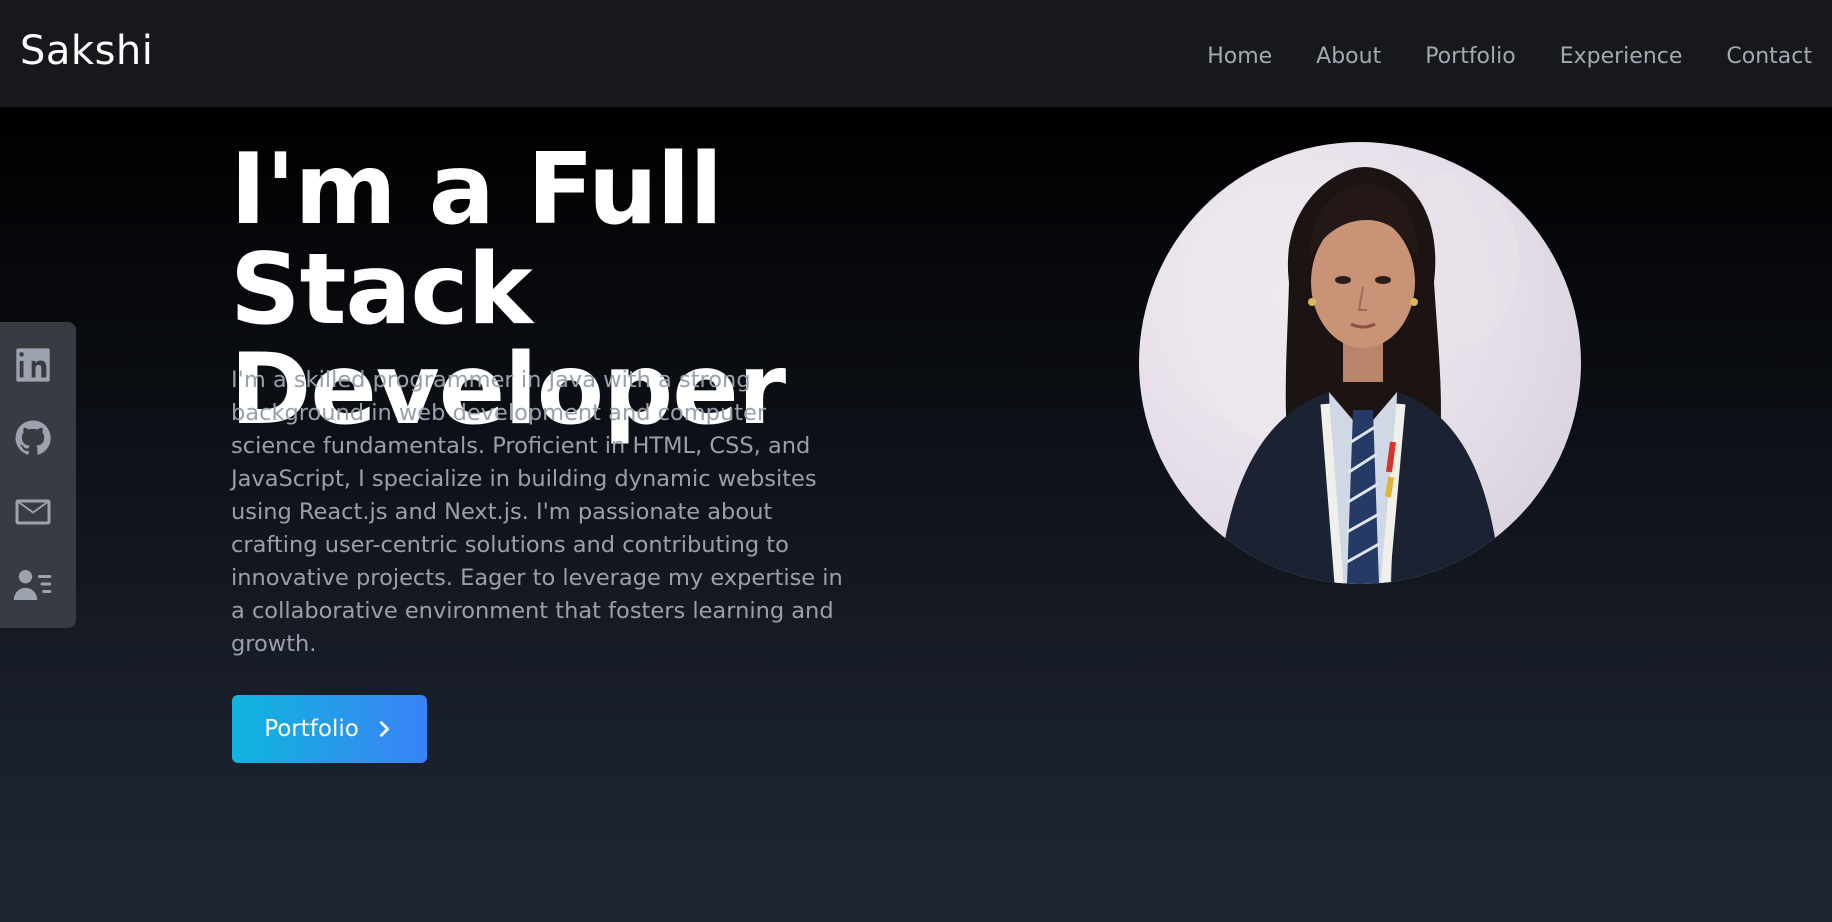  I want to click on github-icon, so click(33, 437).